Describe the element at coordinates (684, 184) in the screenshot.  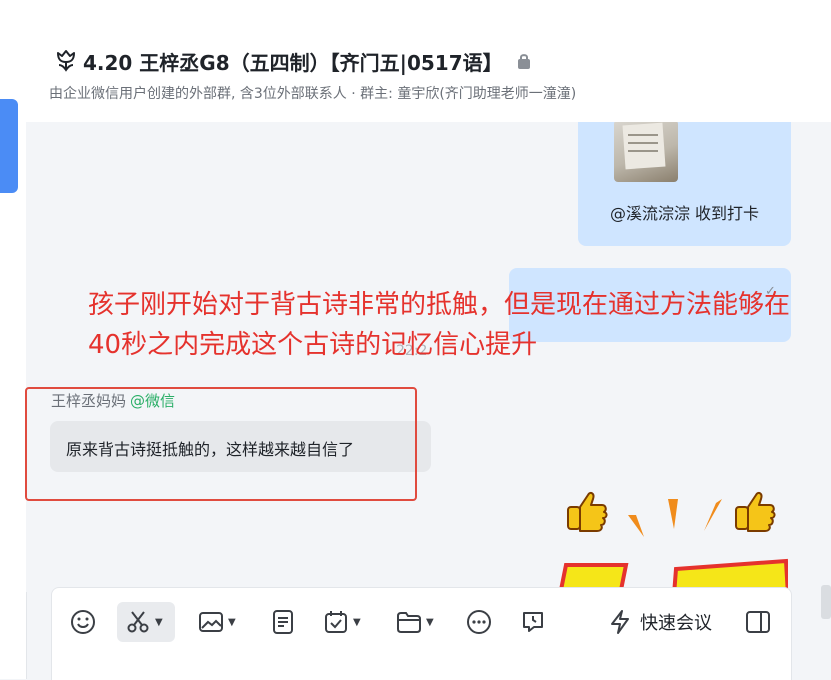
I see `image-message-bubble: @溪流淙淙 收到打卡` at that location.